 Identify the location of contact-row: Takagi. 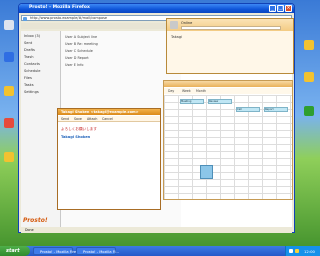
(176, 37).